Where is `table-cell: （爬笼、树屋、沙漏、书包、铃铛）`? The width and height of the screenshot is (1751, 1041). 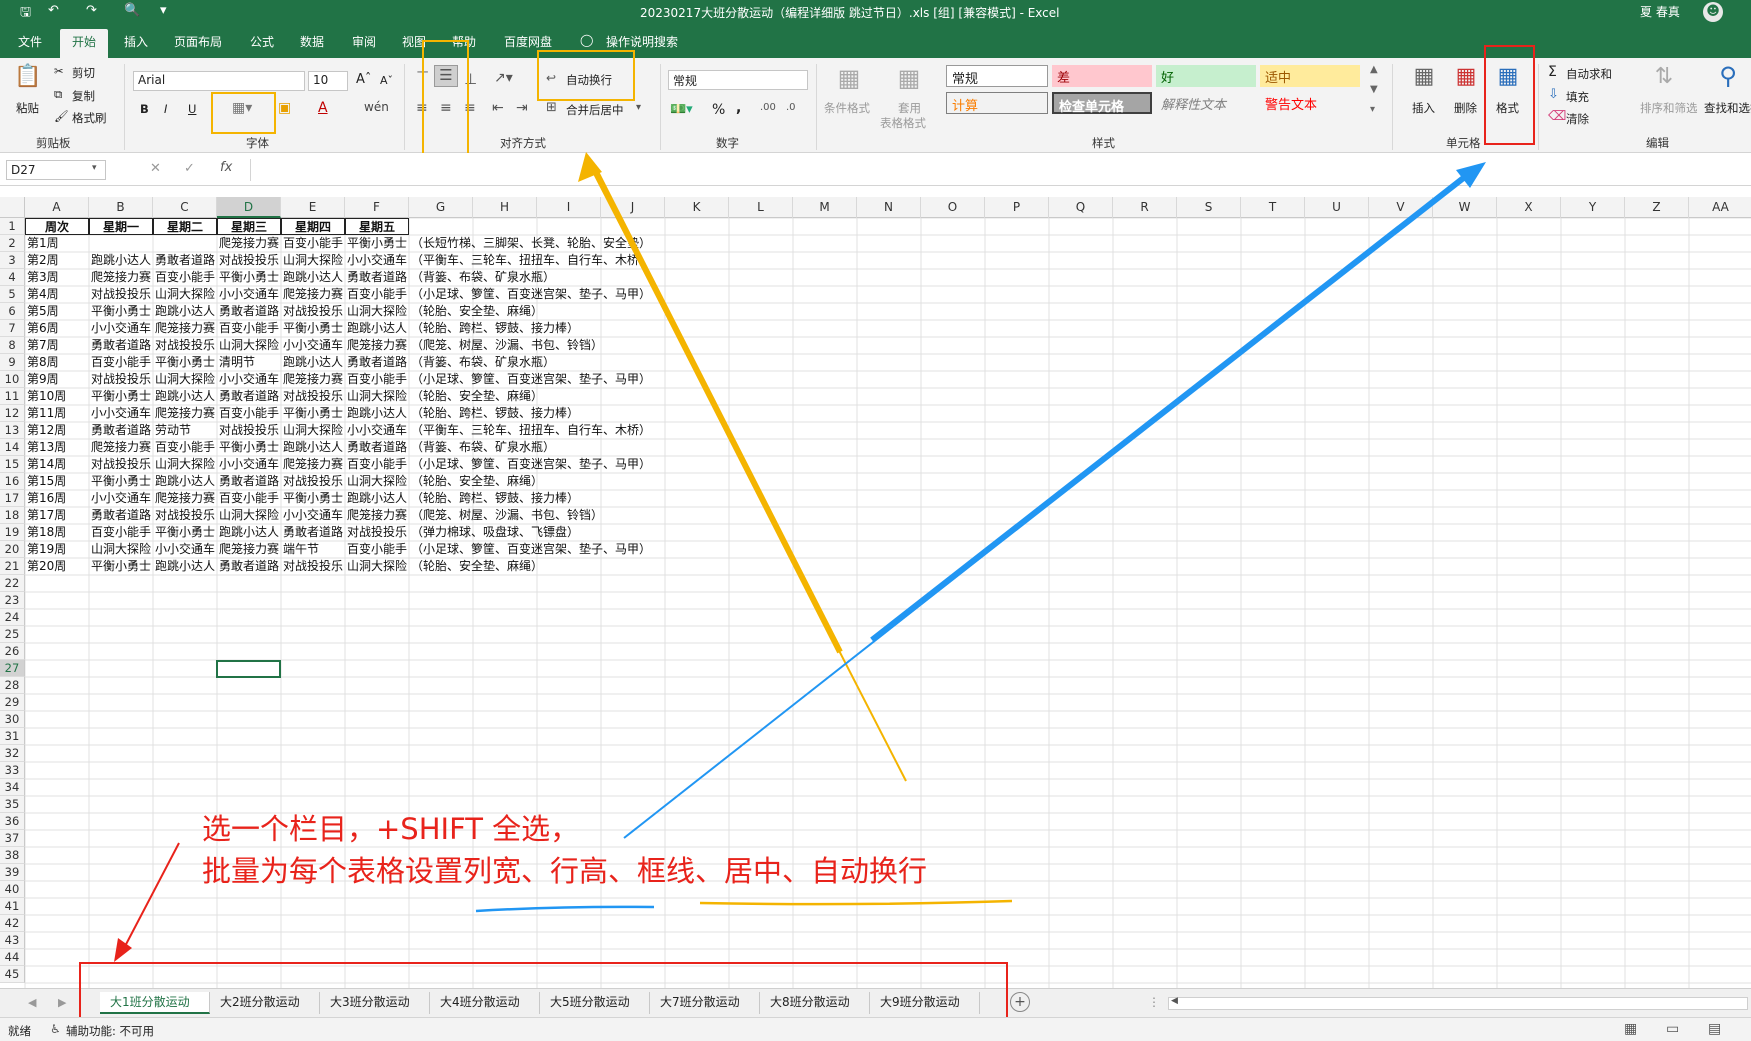
table-cell: （爬笼、树屋、沙漏、书包、铃铛） is located at coordinates (609, 345).